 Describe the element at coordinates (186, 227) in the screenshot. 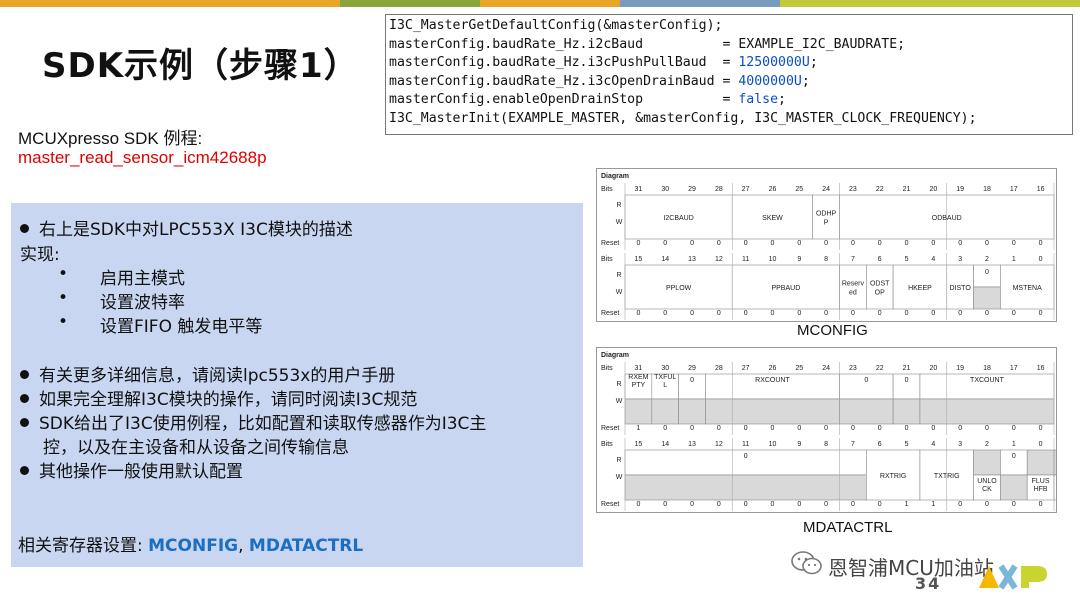

I see `bullet-item: 右上是SDK中对LPC553X I3C模块的描述` at that location.